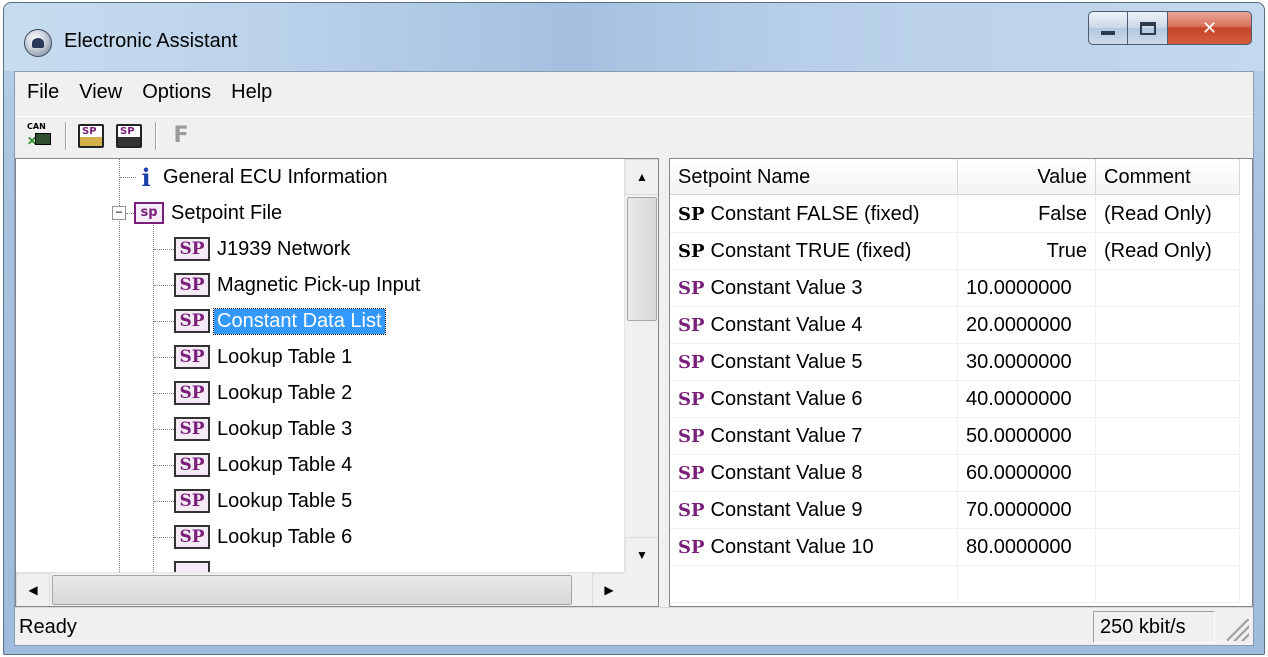 This screenshot has height=657, width=1268. I want to click on table-row: SP Constant Value 6 40.0000000, so click(955, 399).